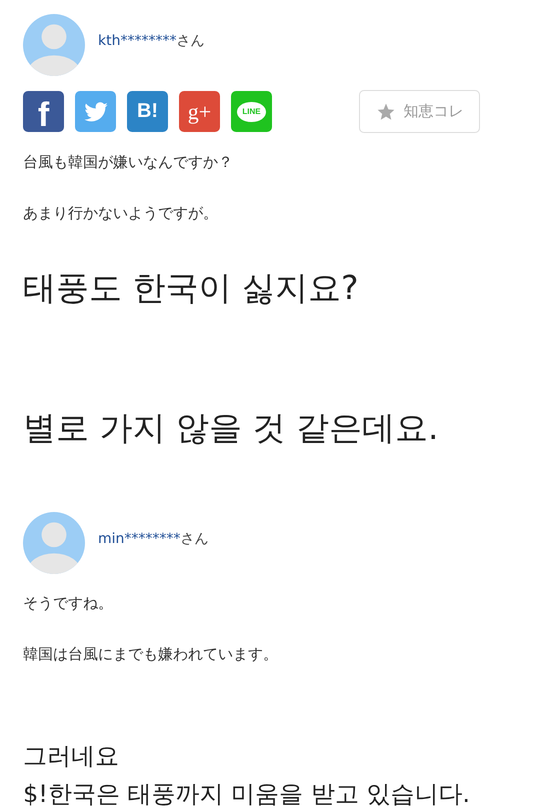 The width and height of the screenshot is (555, 810). What do you see at coordinates (128, 162) in the screenshot?
I see `question-text: 台風も韓国が嫌いなんですか？` at bounding box center [128, 162].